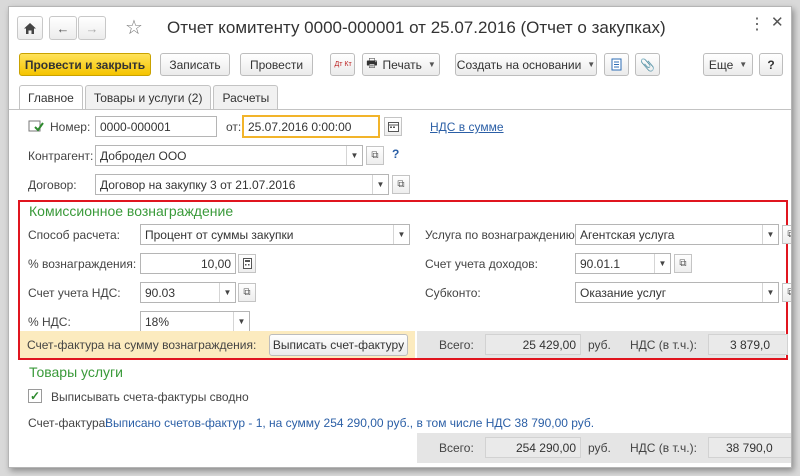  I want to click on calc-method-value: Процент от суммы закупки, so click(219, 234).